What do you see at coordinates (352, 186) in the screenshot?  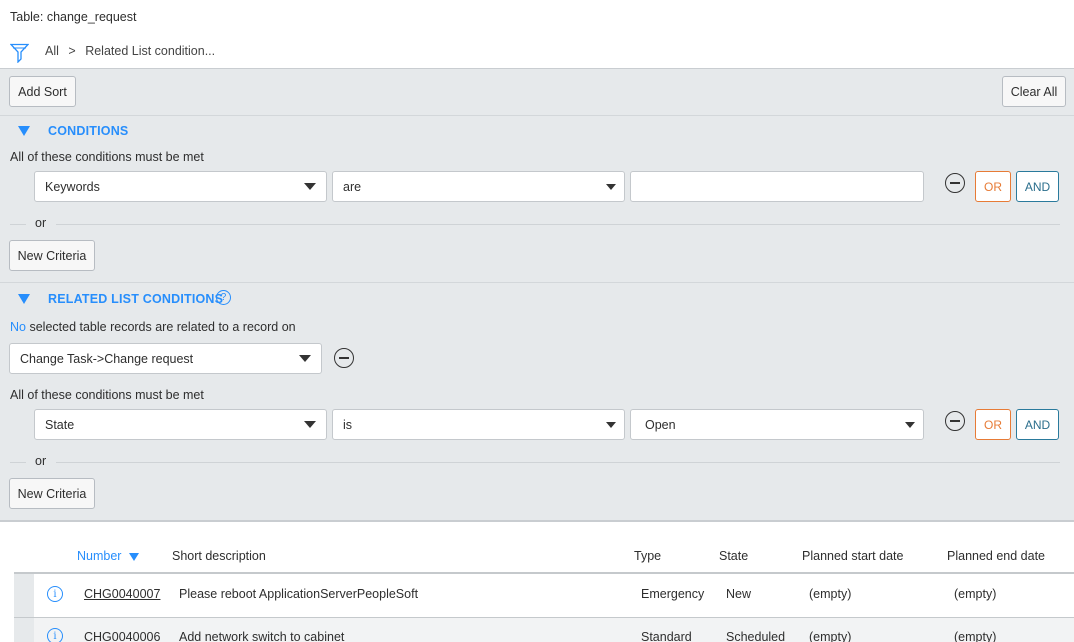 I see `condition-operator-value: are` at bounding box center [352, 186].